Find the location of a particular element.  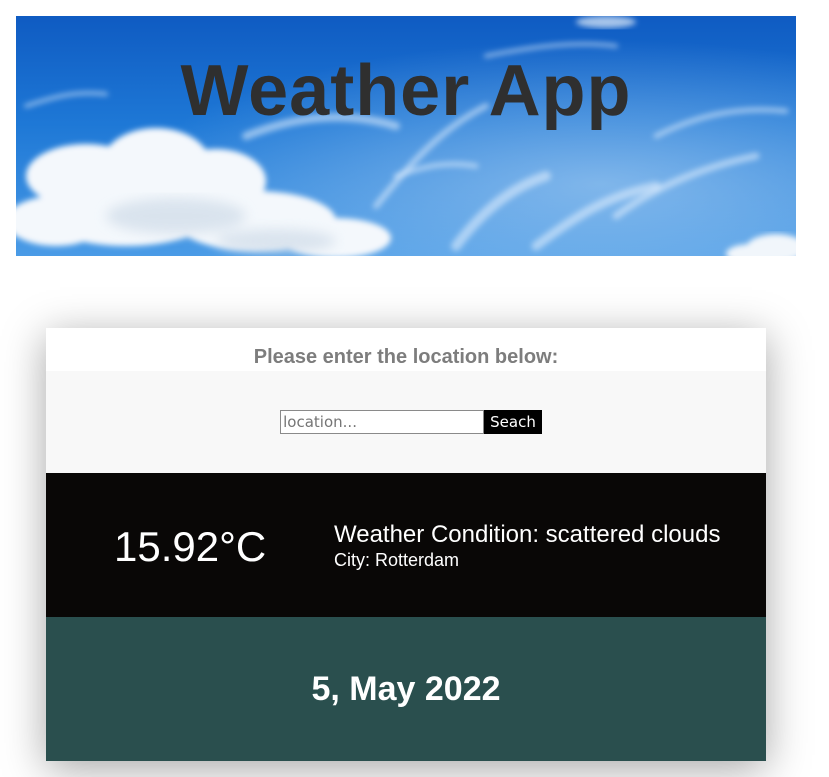

date-text: 5, May 2022 is located at coordinates (406, 689).